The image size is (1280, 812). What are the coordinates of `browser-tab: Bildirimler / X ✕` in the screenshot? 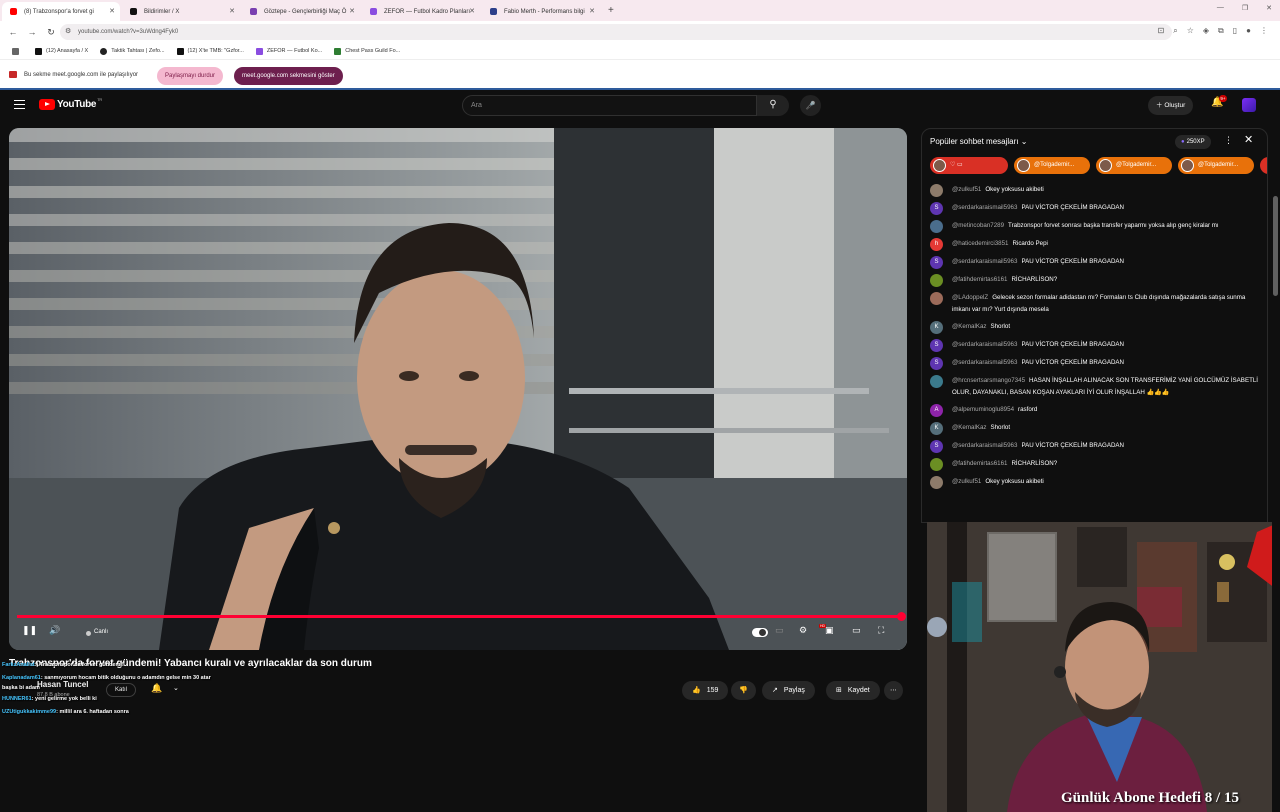 It's located at (181, 11).